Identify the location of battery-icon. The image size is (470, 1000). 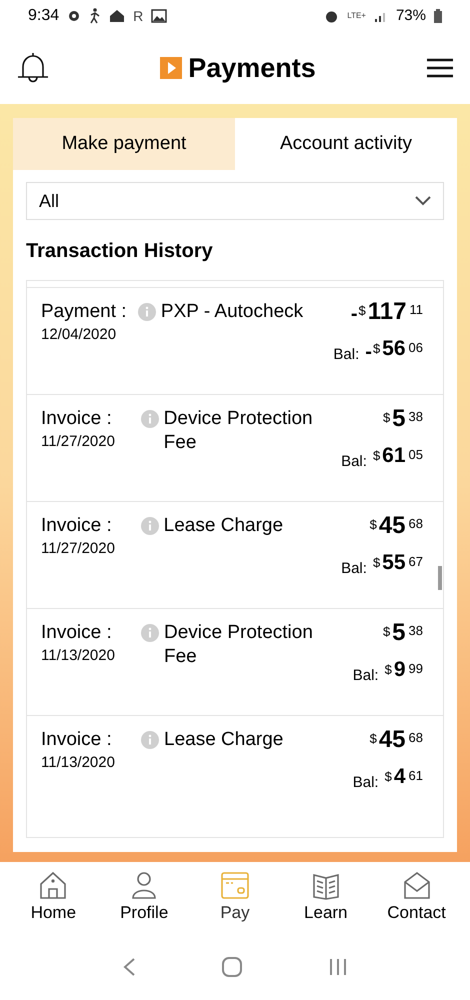
(438, 16).